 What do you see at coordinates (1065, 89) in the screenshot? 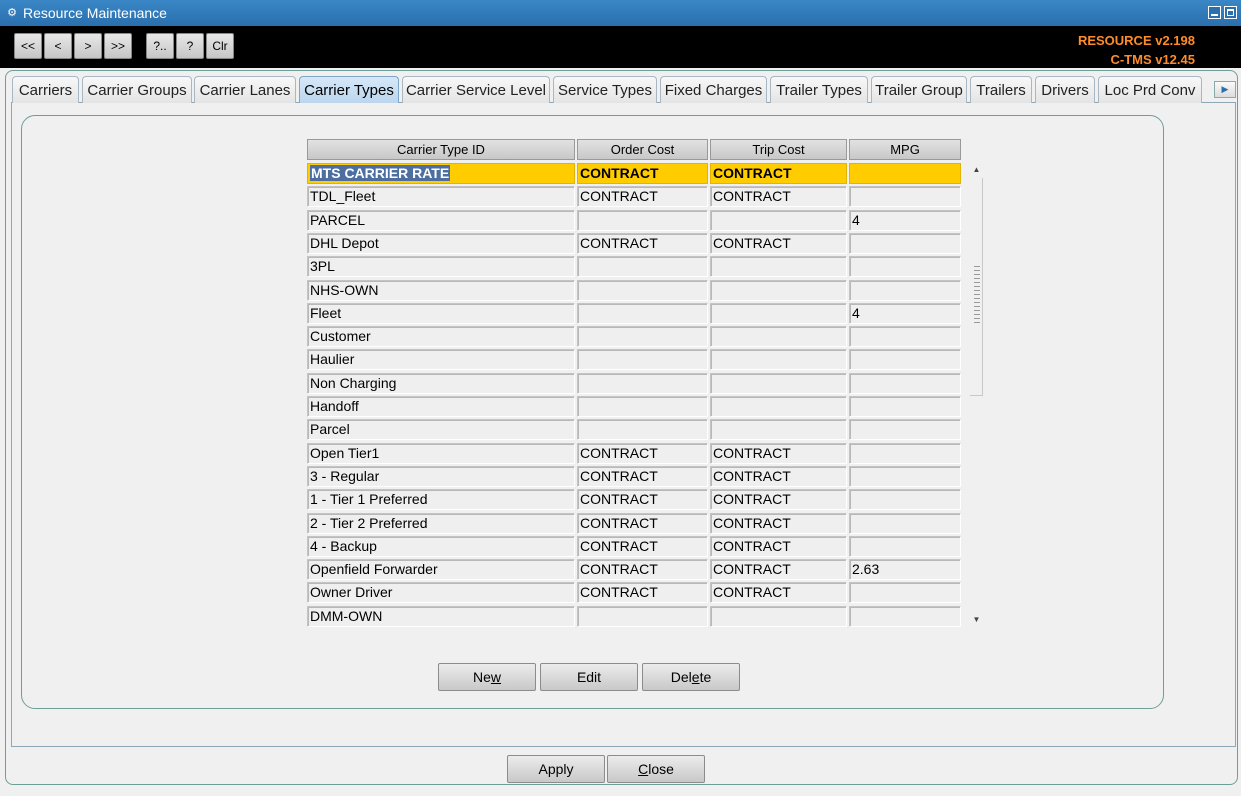
I see `tab-drivers: Drivers` at bounding box center [1065, 89].